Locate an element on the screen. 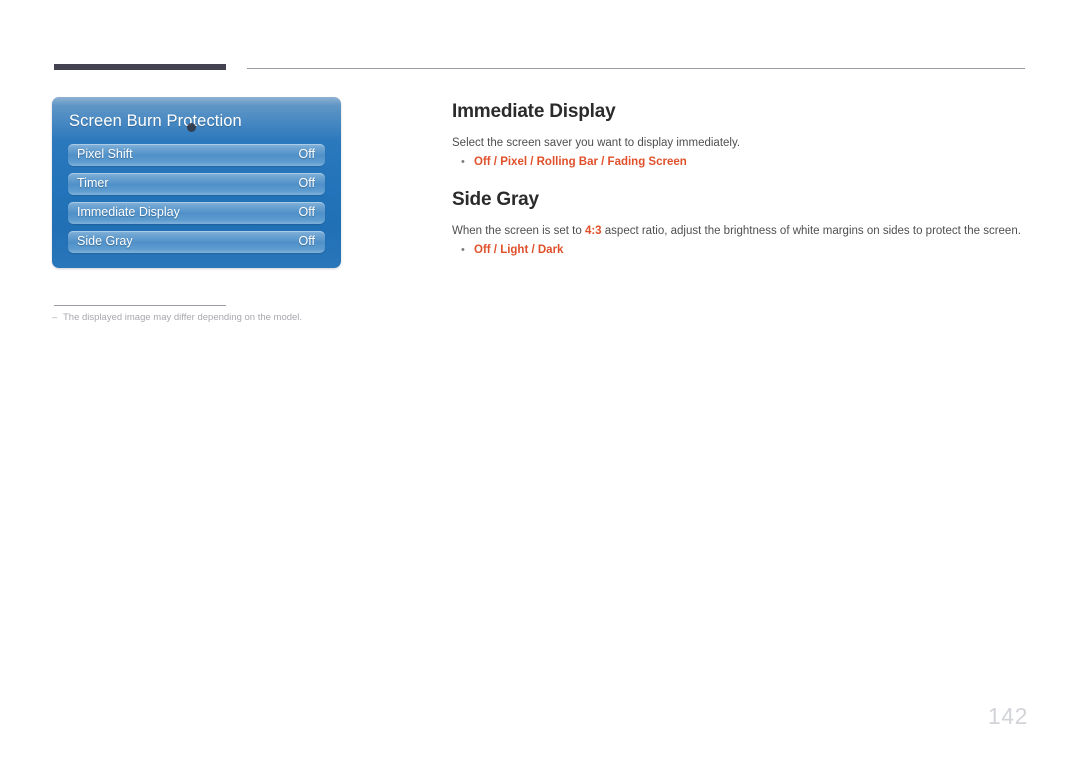 The width and height of the screenshot is (1080, 763). options-list-side-gray: Off / Light / Dark is located at coordinates (519, 250).